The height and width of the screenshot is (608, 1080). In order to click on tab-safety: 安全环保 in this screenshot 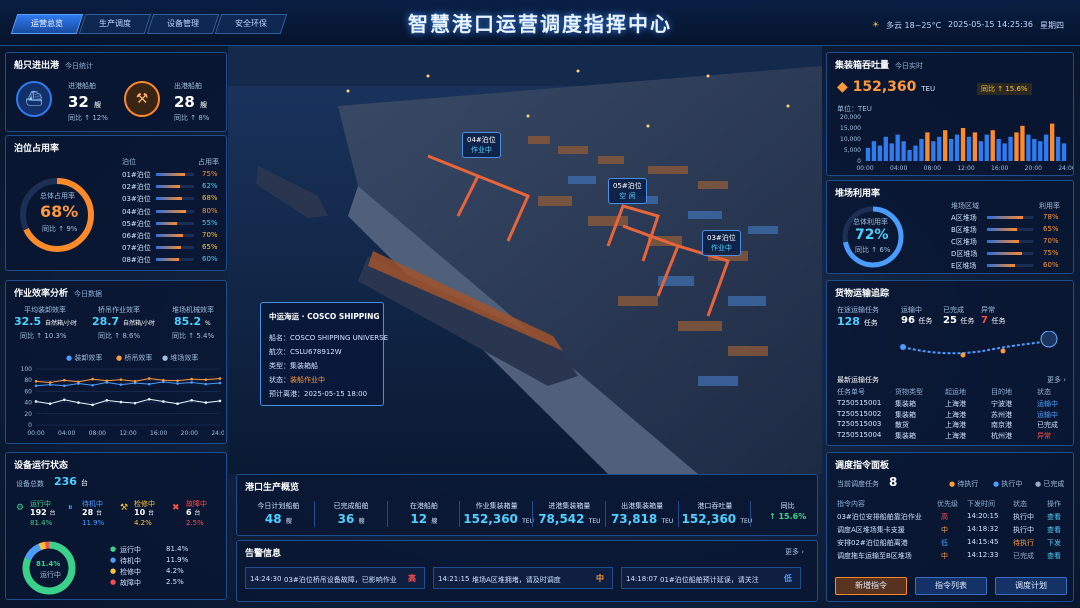, I will do `click(251, 24)`.